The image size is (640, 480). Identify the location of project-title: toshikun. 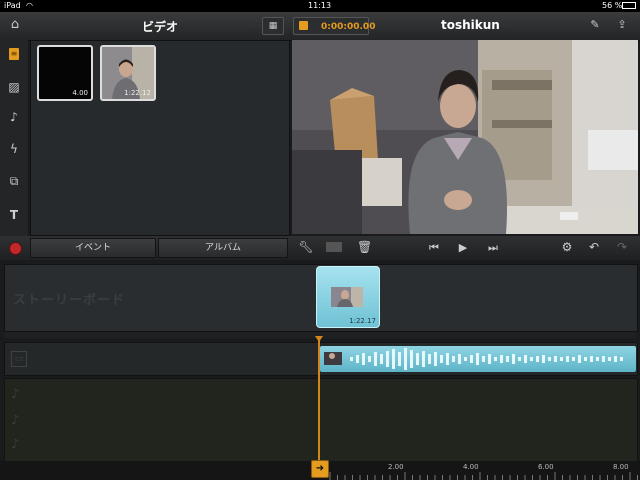
(470, 25).